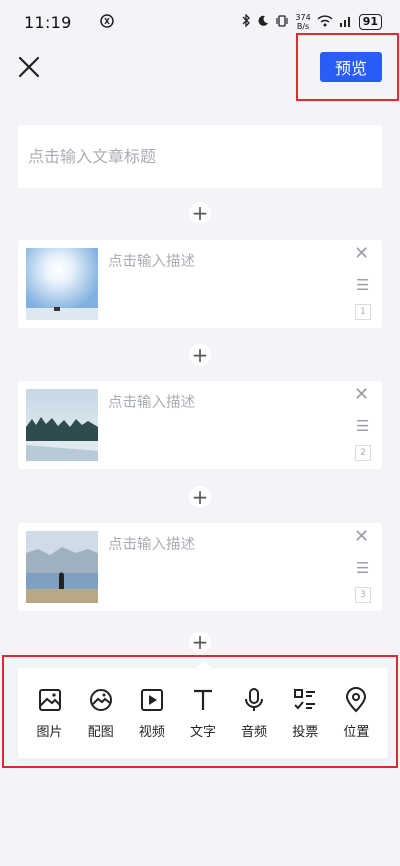 The width and height of the screenshot is (400, 866). What do you see at coordinates (370, 22) in the screenshot?
I see `battery-indicator: 91` at bounding box center [370, 22].